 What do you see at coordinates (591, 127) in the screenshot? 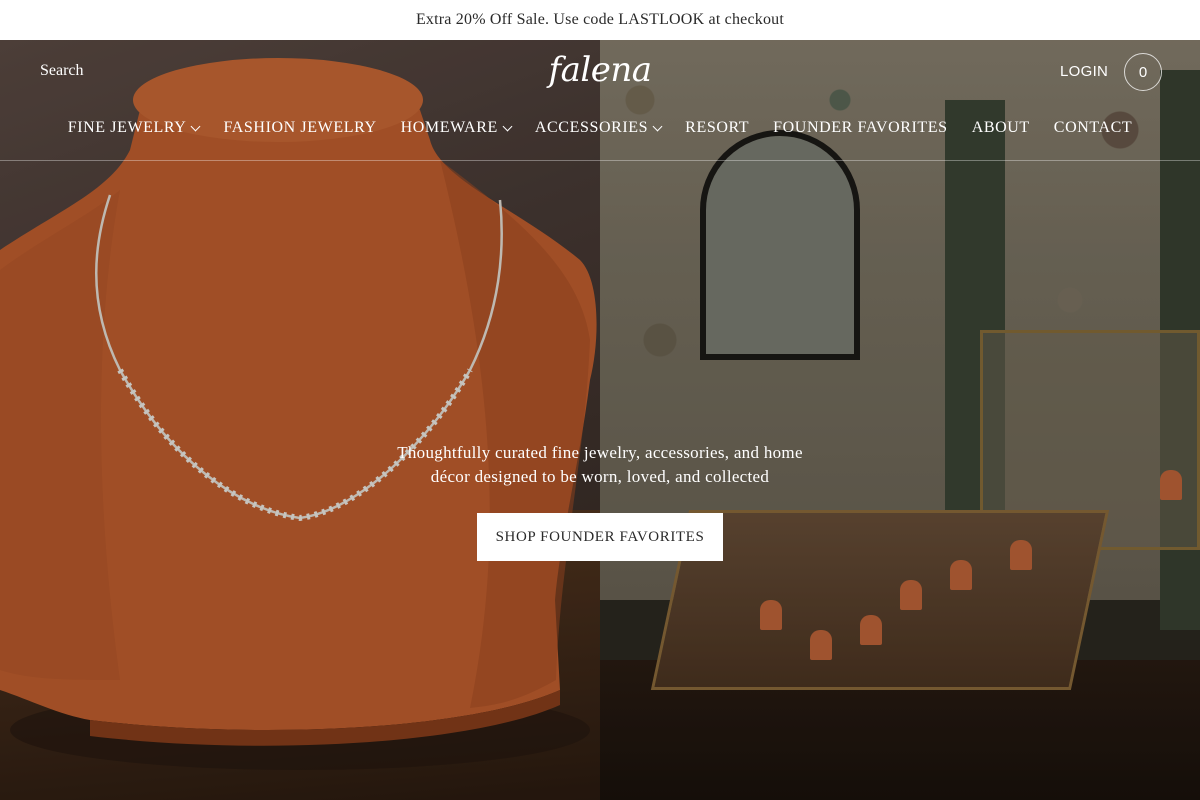
I see `nav-label: ACCESSORIES` at bounding box center [591, 127].